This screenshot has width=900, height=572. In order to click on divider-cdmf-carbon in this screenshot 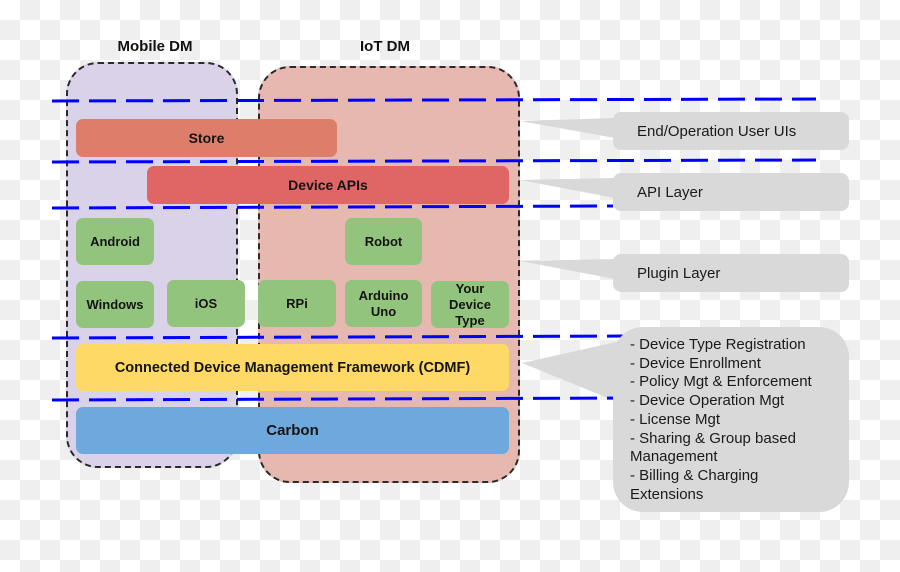, I will do `click(338, 399)`.